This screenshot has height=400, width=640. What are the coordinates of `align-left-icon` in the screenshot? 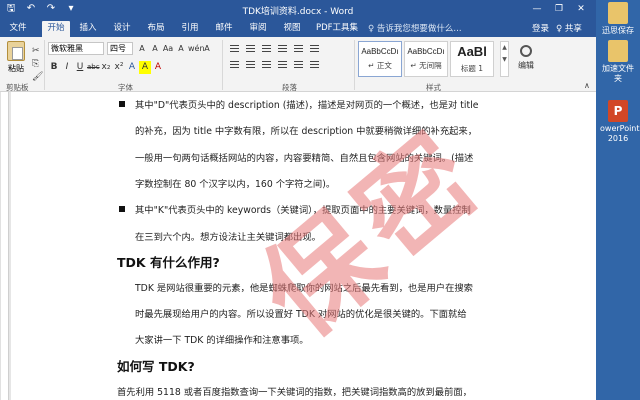 It's located at (234, 65).